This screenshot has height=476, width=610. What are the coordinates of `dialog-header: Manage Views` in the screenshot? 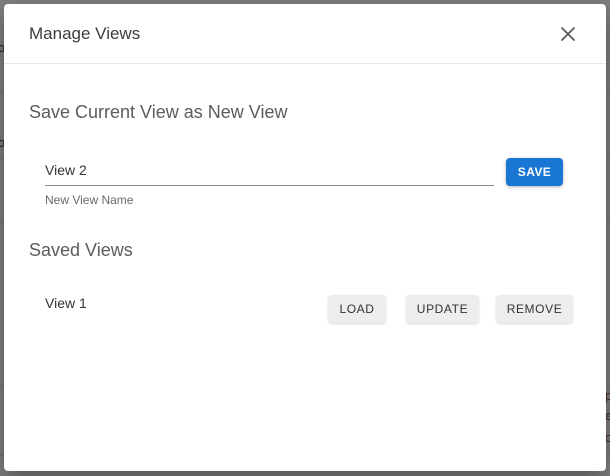 It's located at (305, 34).